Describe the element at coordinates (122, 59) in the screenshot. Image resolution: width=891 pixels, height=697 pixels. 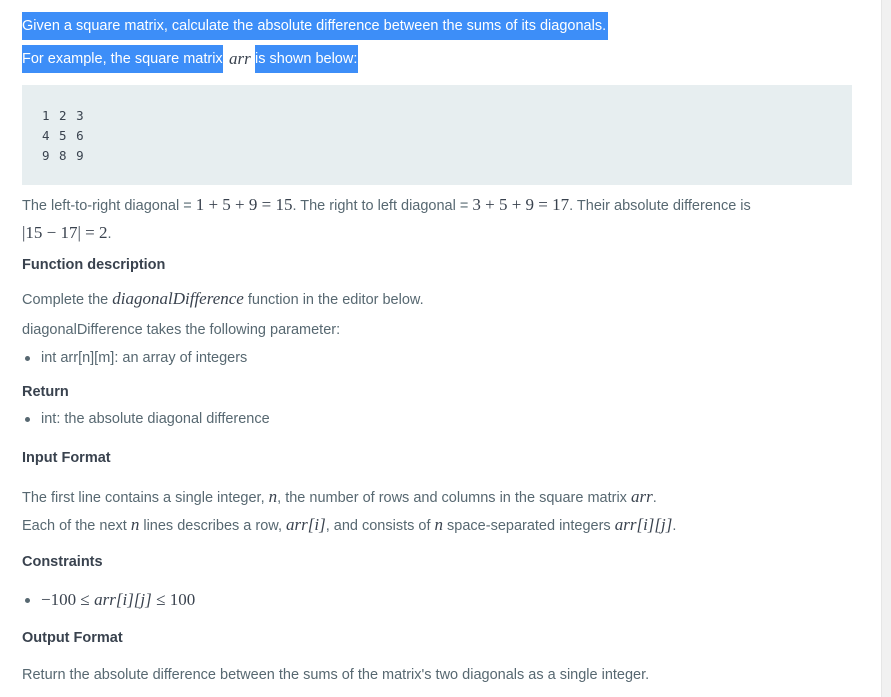
I see `intro-line-2-prefix: For example, the square matrix` at that location.